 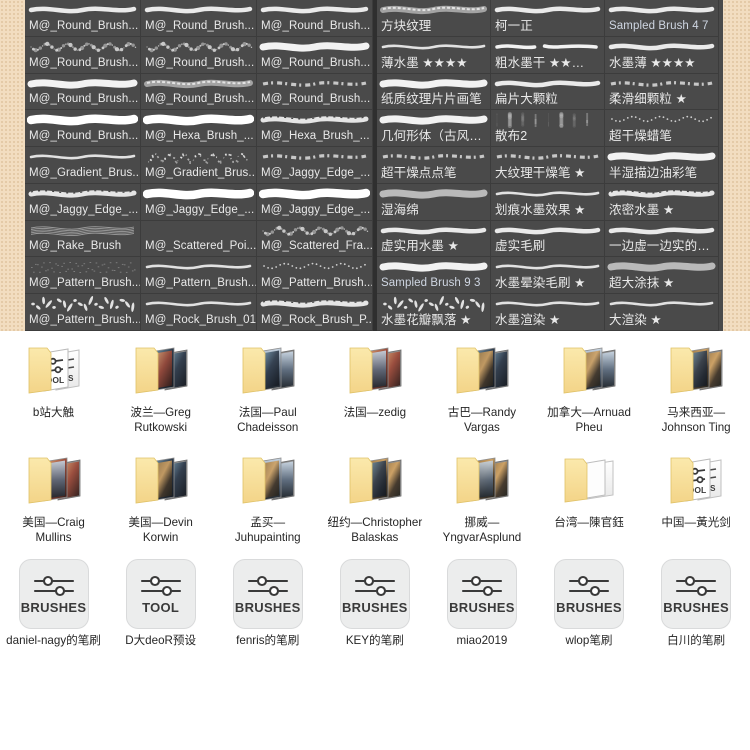 What do you see at coordinates (662, 129) in the screenshot?
I see `brush-preset-item: 超干燥蜡笔` at bounding box center [662, 129].